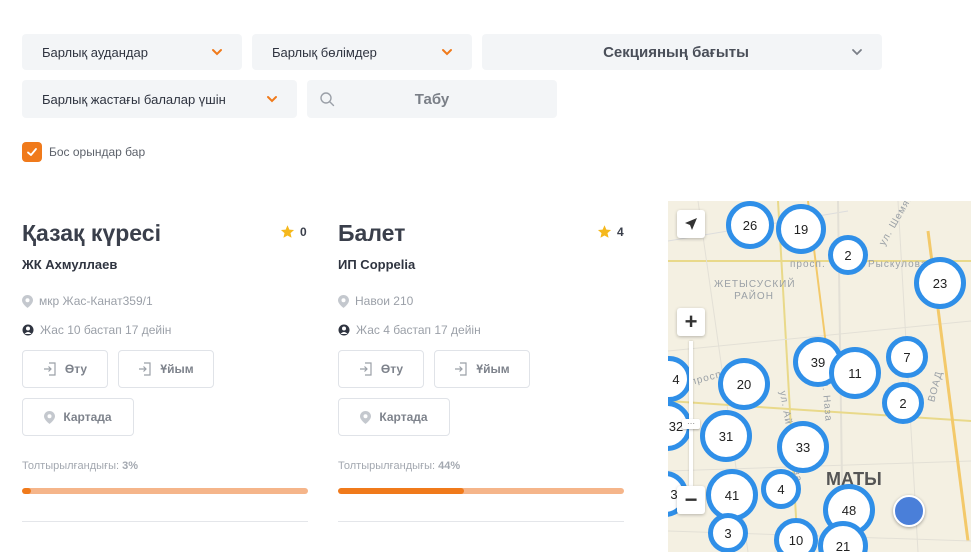 This screenshot has height=552, width=971. What do you see at coordinates (728, 532) in the screenshot?
I see `map-cluster: 3` at bounding box center [728, 532].